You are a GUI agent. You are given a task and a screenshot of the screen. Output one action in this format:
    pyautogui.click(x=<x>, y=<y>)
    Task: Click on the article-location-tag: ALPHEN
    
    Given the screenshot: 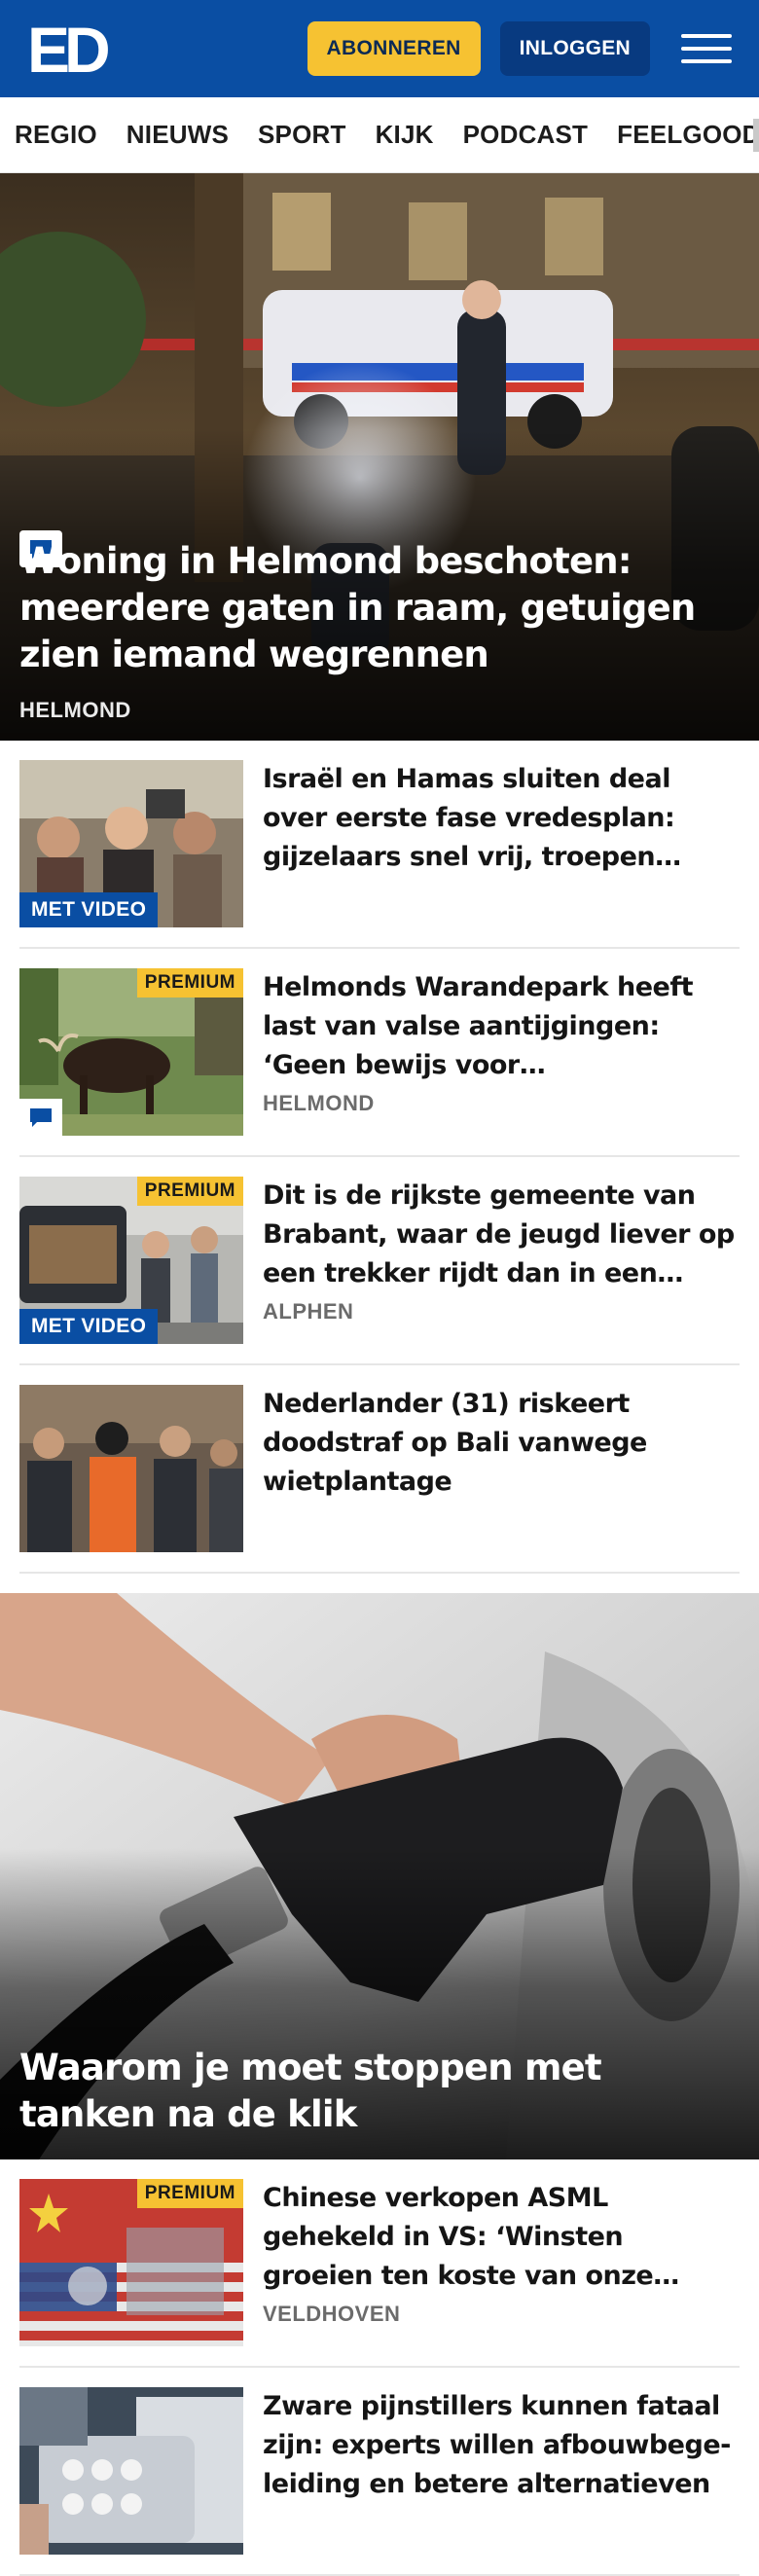 What is the action you would take?
    pyautogui.click(x=309, y=1311)
    